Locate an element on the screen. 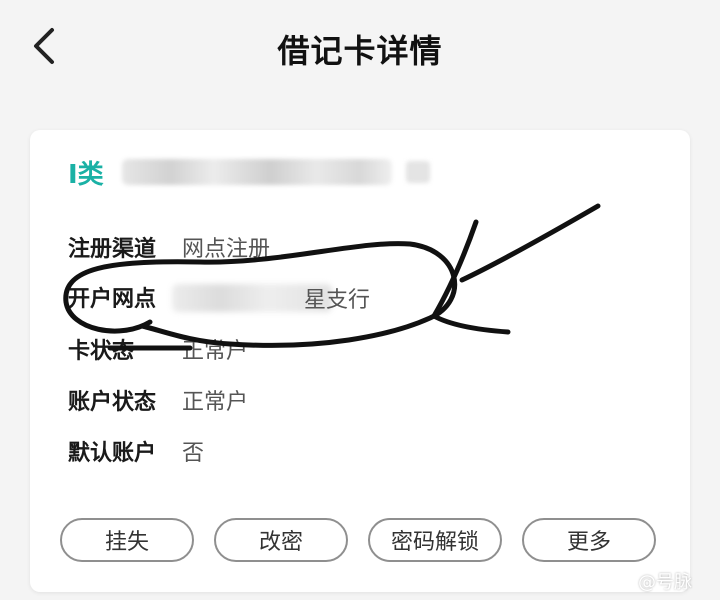 The image size is (720, 600). info-row-open-branch: 开户网点 星支行 is located at coordinates (219, 297).